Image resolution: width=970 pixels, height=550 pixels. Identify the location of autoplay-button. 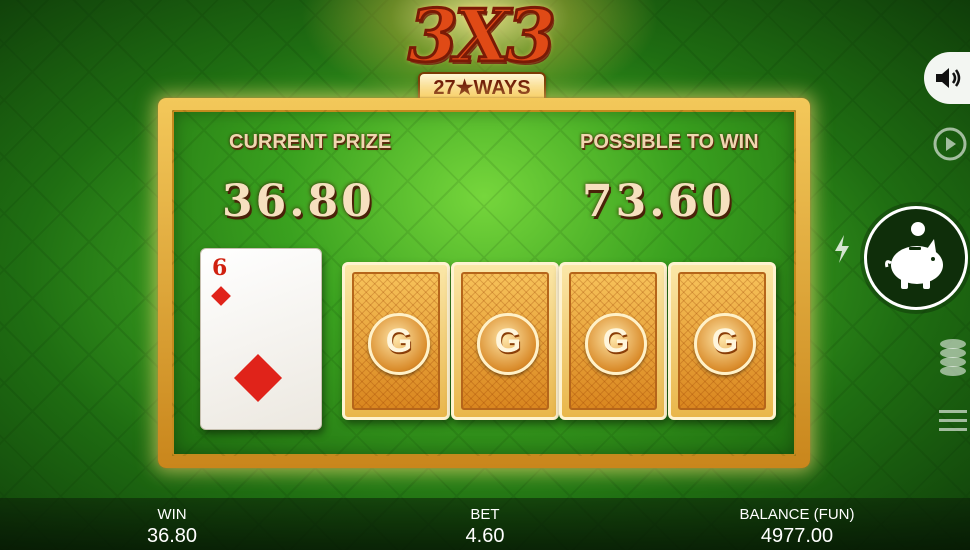
(950, 144).